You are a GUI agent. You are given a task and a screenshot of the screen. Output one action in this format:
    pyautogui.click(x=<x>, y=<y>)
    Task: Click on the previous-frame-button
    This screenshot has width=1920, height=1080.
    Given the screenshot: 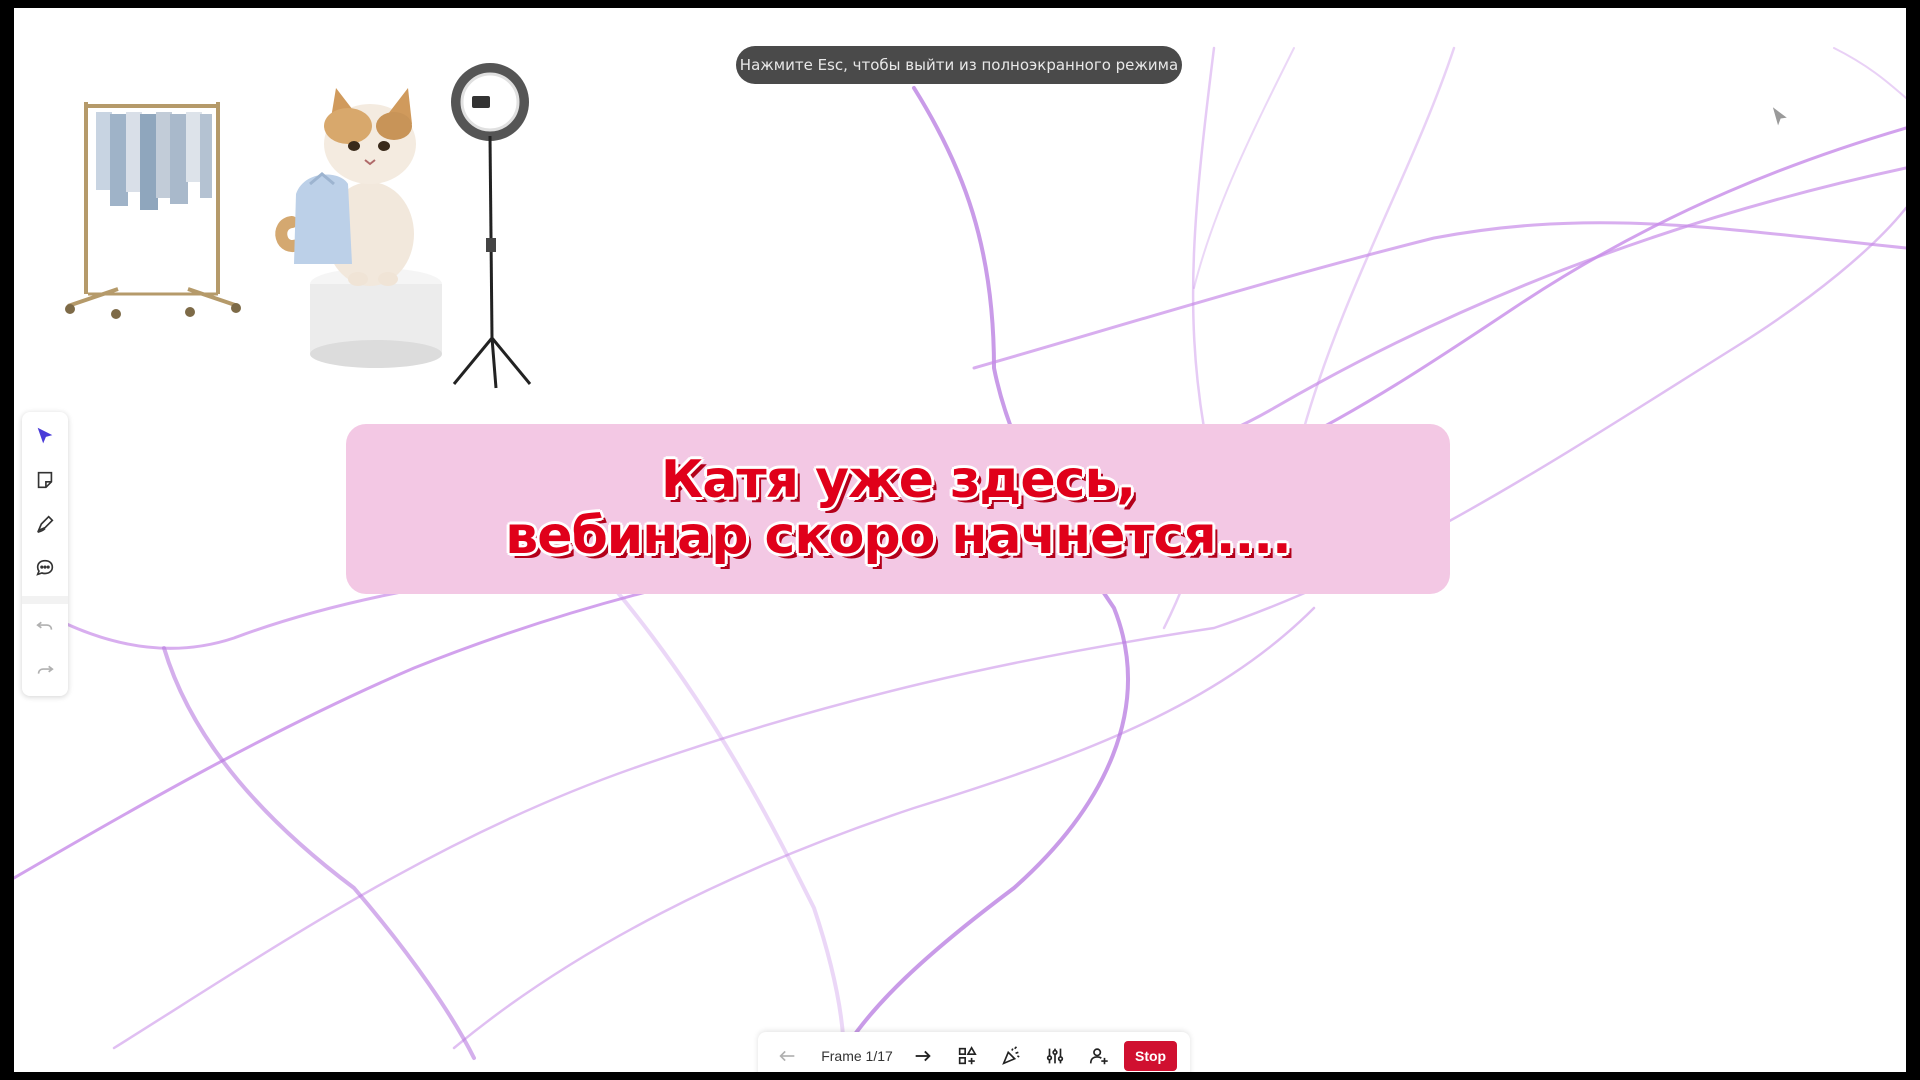 What is the action you would take?
    pyautogui.click(x=787, y=1056)
    